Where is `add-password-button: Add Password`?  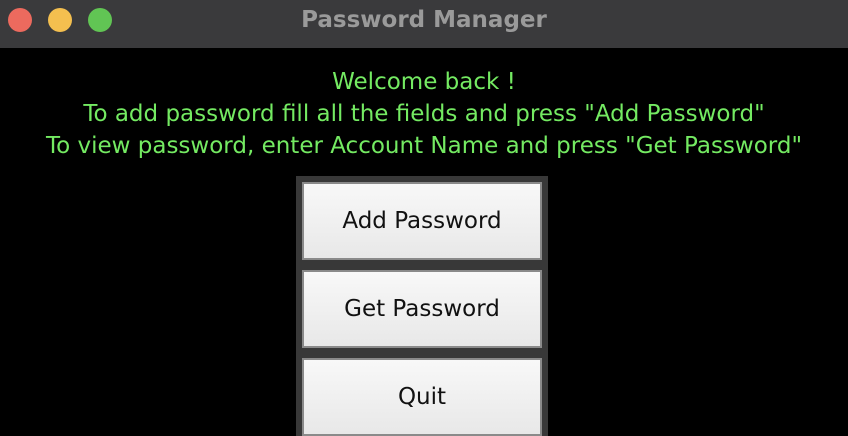
add-password-button: Add Password is located at coordinates (422, 221).